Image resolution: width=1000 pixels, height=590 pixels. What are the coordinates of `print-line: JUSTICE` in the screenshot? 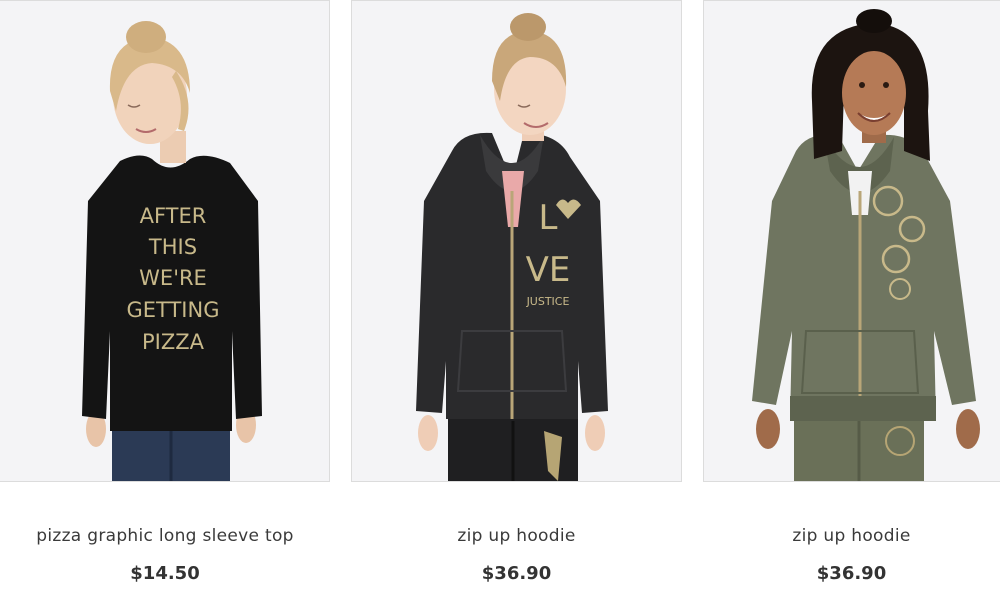 It's located at (548, 301).